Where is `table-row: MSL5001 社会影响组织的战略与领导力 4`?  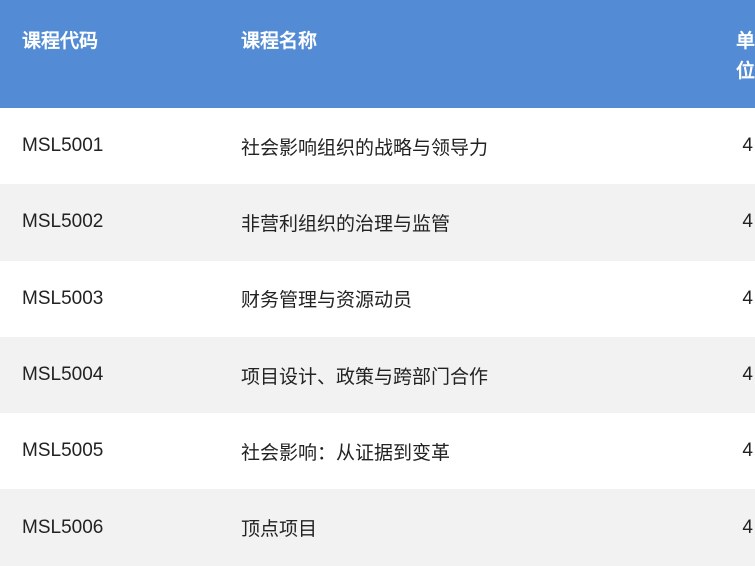
table-row: MSL5001 社会影响组织的战略与领导力 4 is located at coordinates (377, 146).